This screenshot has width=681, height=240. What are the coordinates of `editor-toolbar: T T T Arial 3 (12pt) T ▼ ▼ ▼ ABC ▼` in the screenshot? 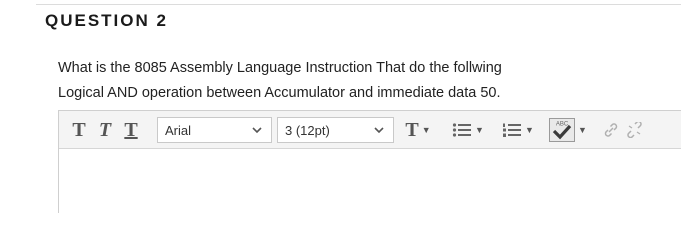 It's located at (370, 130).